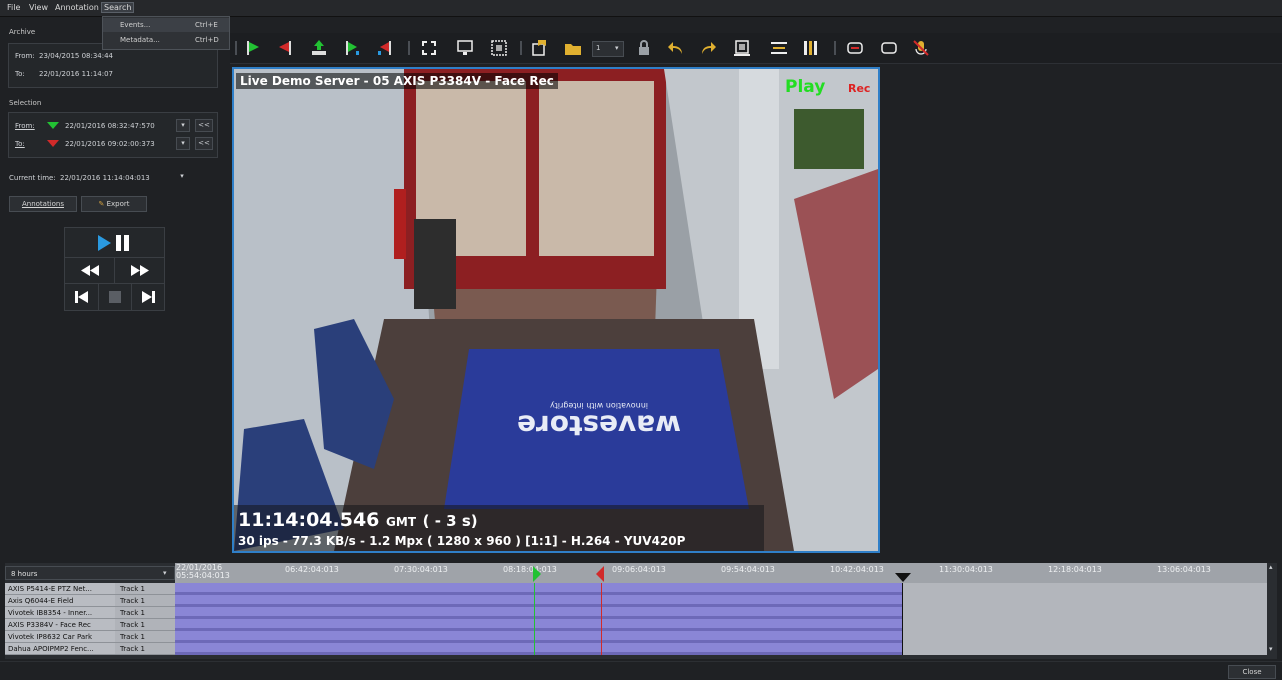 Image resolution: width=1282 pixels, height=680 pixels. What do you see at coordinates (676, 48) in the screenshot?
I see `undo-icon` at bounding box center [676, 48].